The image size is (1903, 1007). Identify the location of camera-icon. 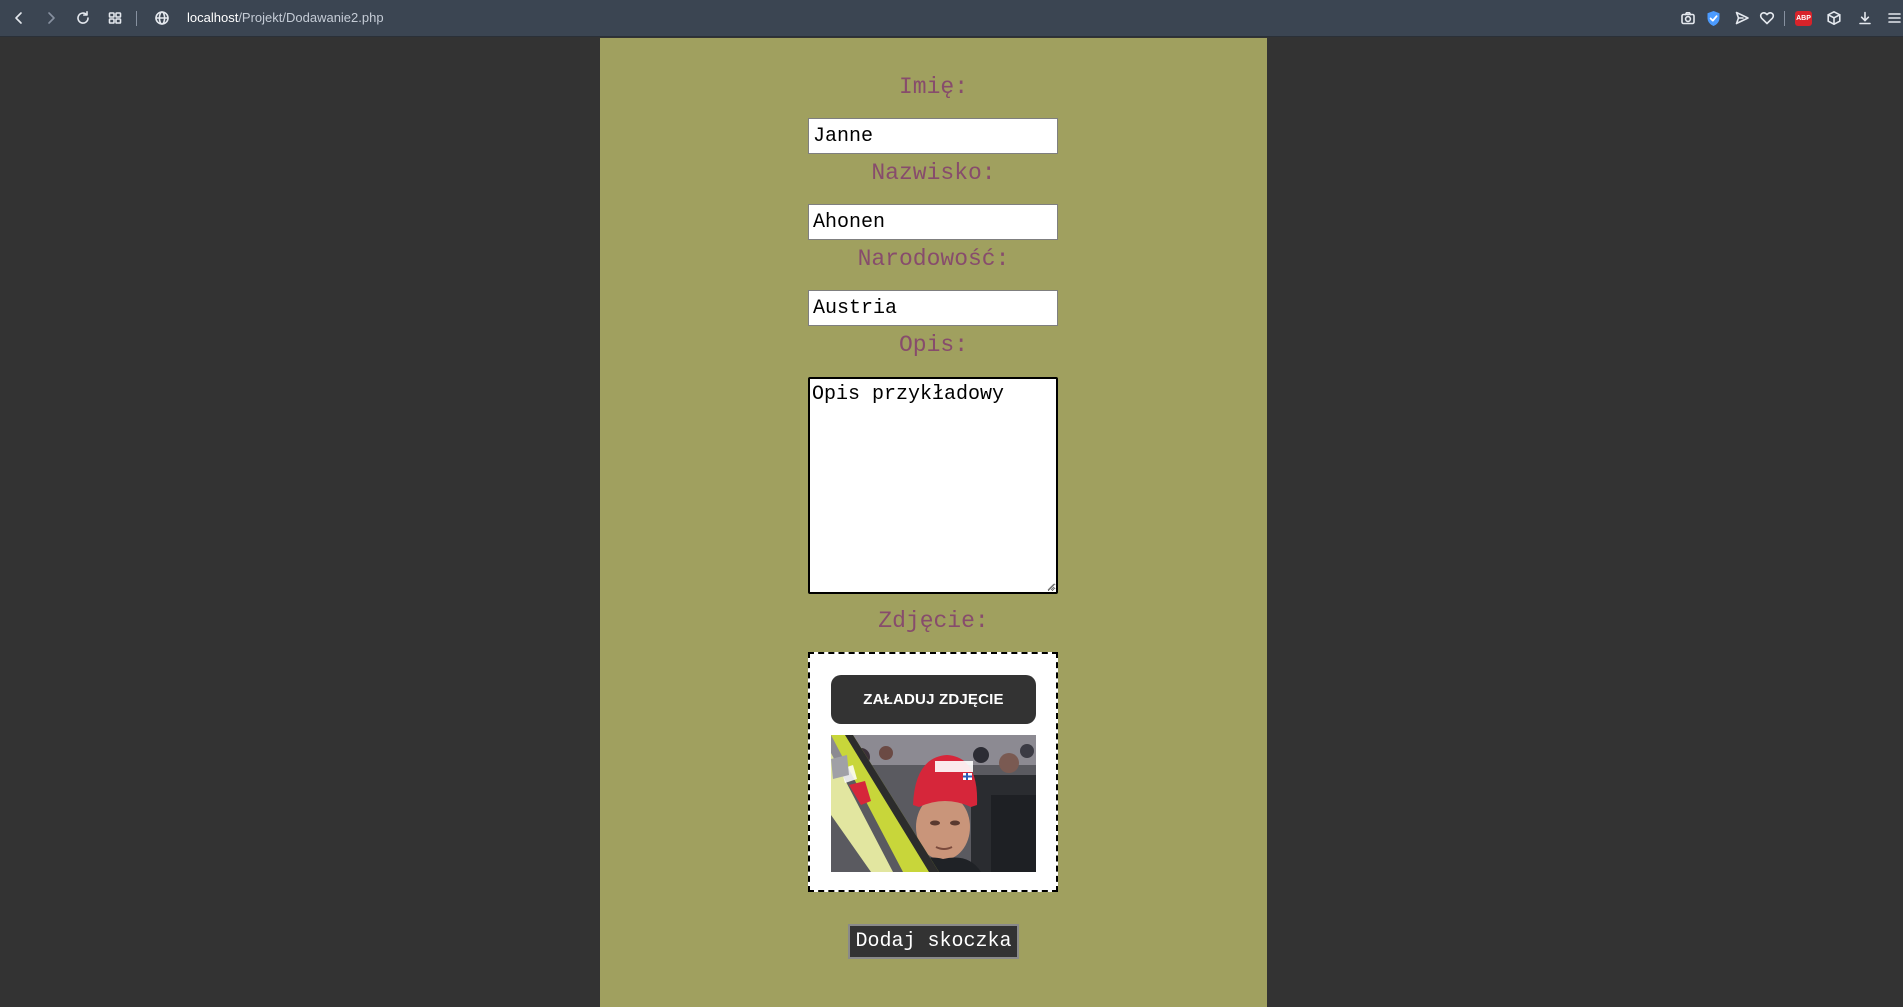
(1688, 18).